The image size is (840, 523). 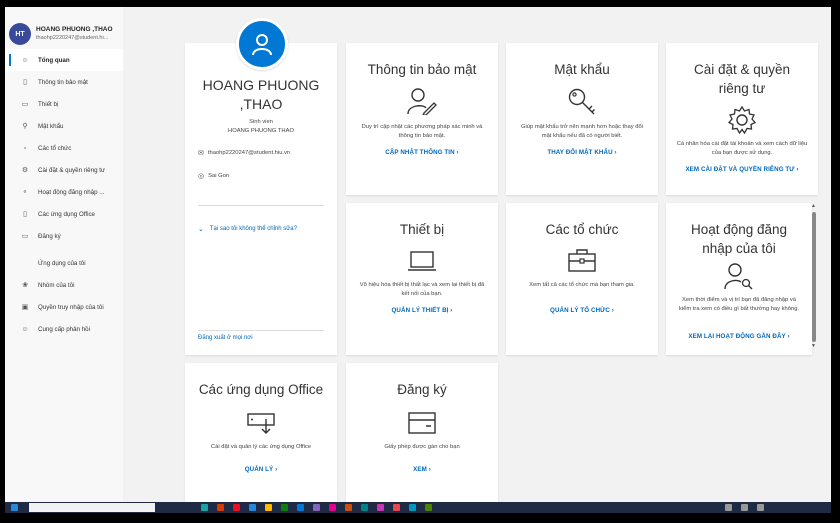 I want to click on sidebar-item-security-info: ▯ Thông tin bảo mật, so click(x=64, y=82).